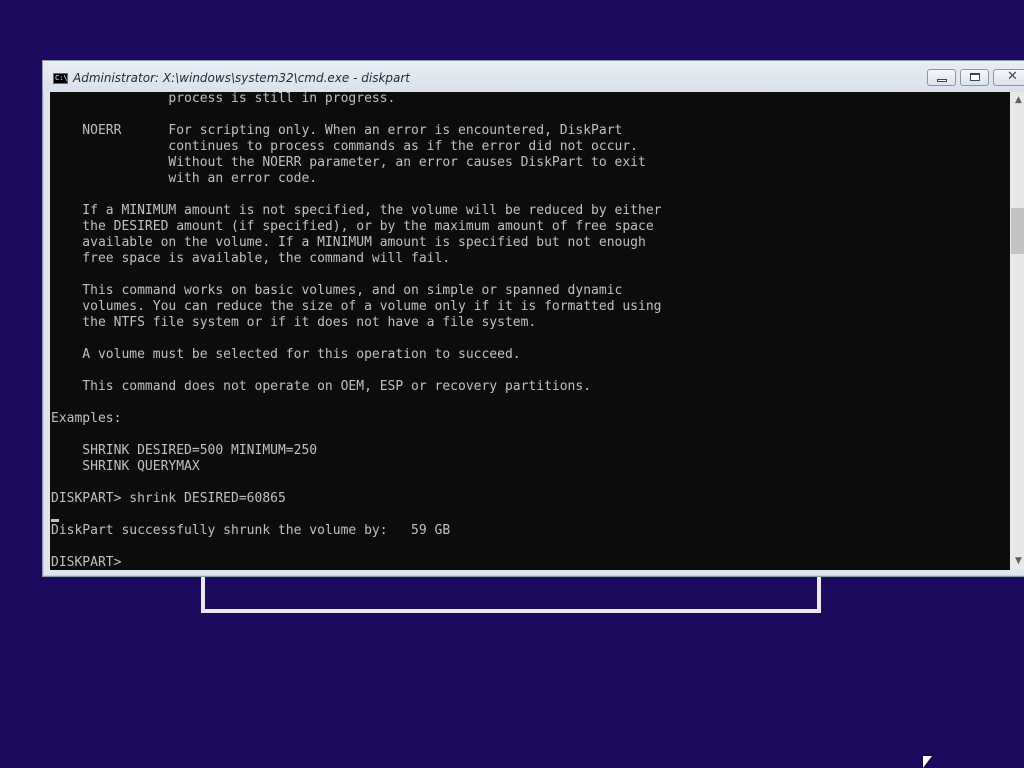  Describe the element at coordinates (55, 520) in the screenshot. I see `text-cursor` at that location.